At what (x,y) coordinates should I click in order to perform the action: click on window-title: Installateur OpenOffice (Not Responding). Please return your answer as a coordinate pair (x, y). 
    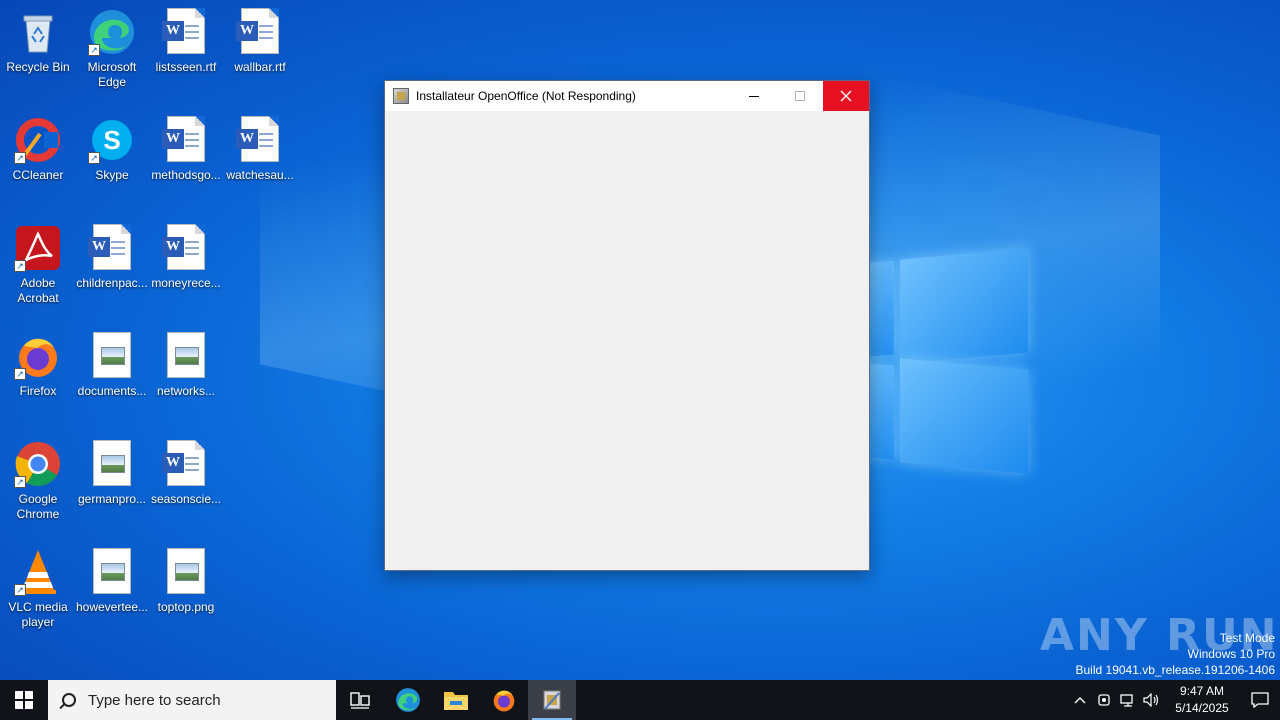
    Looking at the image, I should click on (526, 96).